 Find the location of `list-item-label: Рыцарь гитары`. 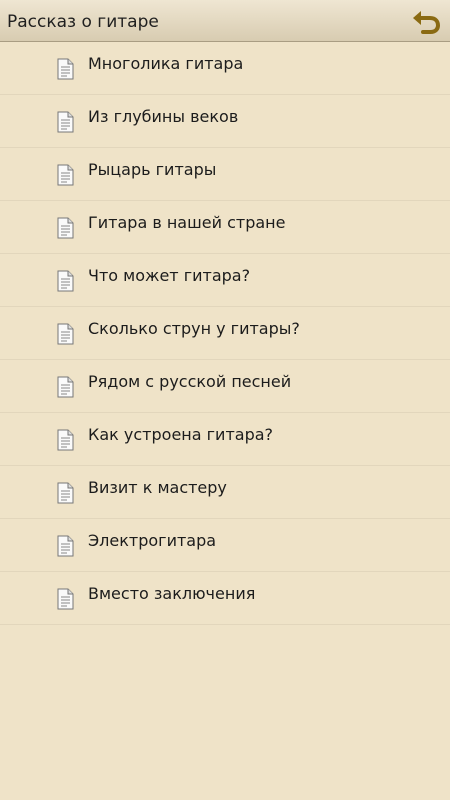

list-item-label: Рыцарь гитары is located at coordinates (152, 169).